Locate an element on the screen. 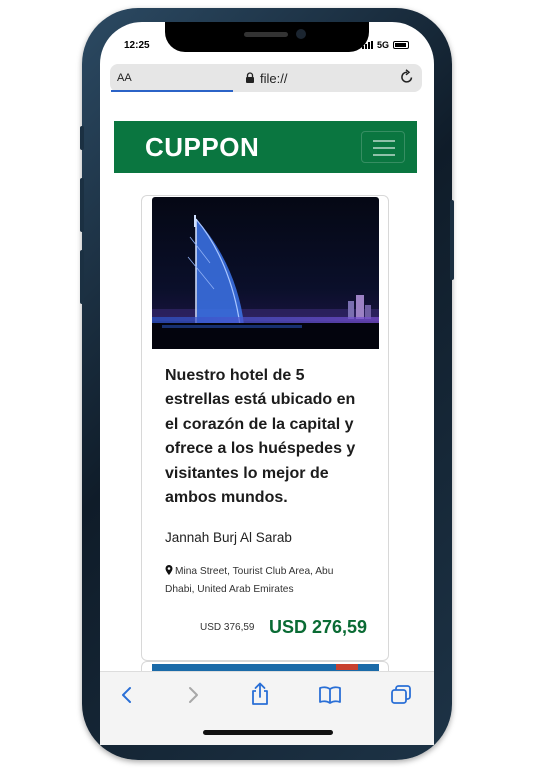 The image size is (535, 768). load-progress is located at coordinates (172, 91).